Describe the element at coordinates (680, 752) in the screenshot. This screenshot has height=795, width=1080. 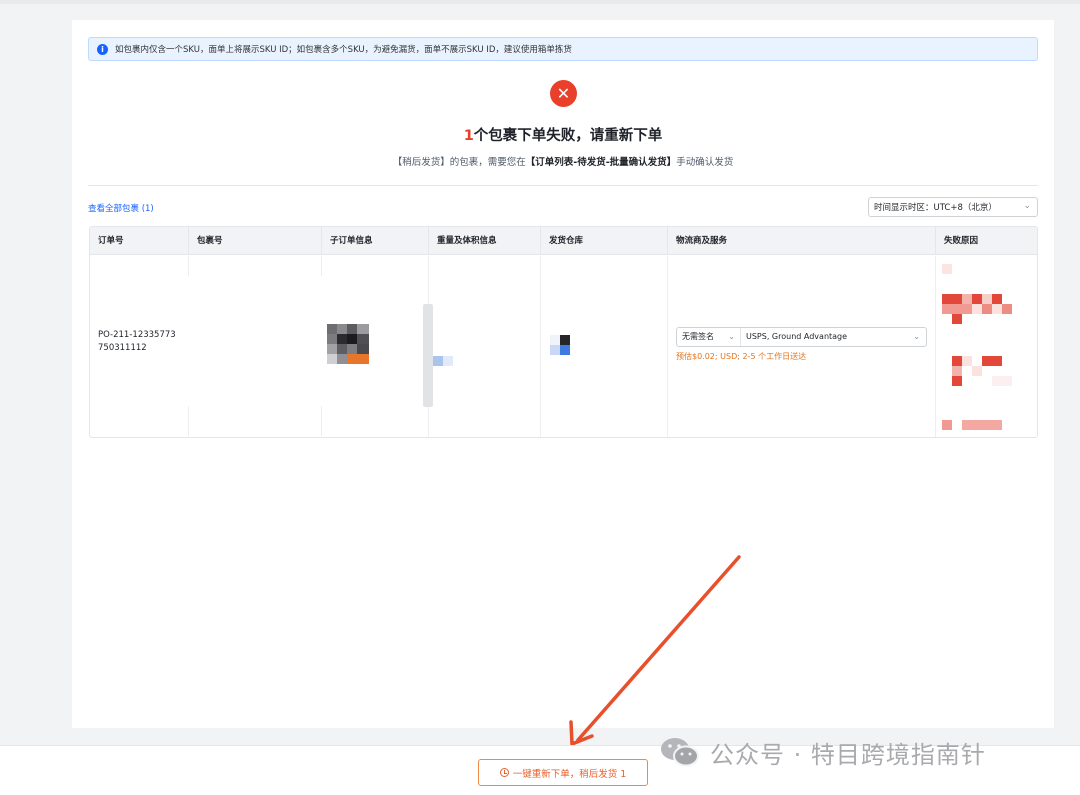
I see `wechat-icon` at that location.